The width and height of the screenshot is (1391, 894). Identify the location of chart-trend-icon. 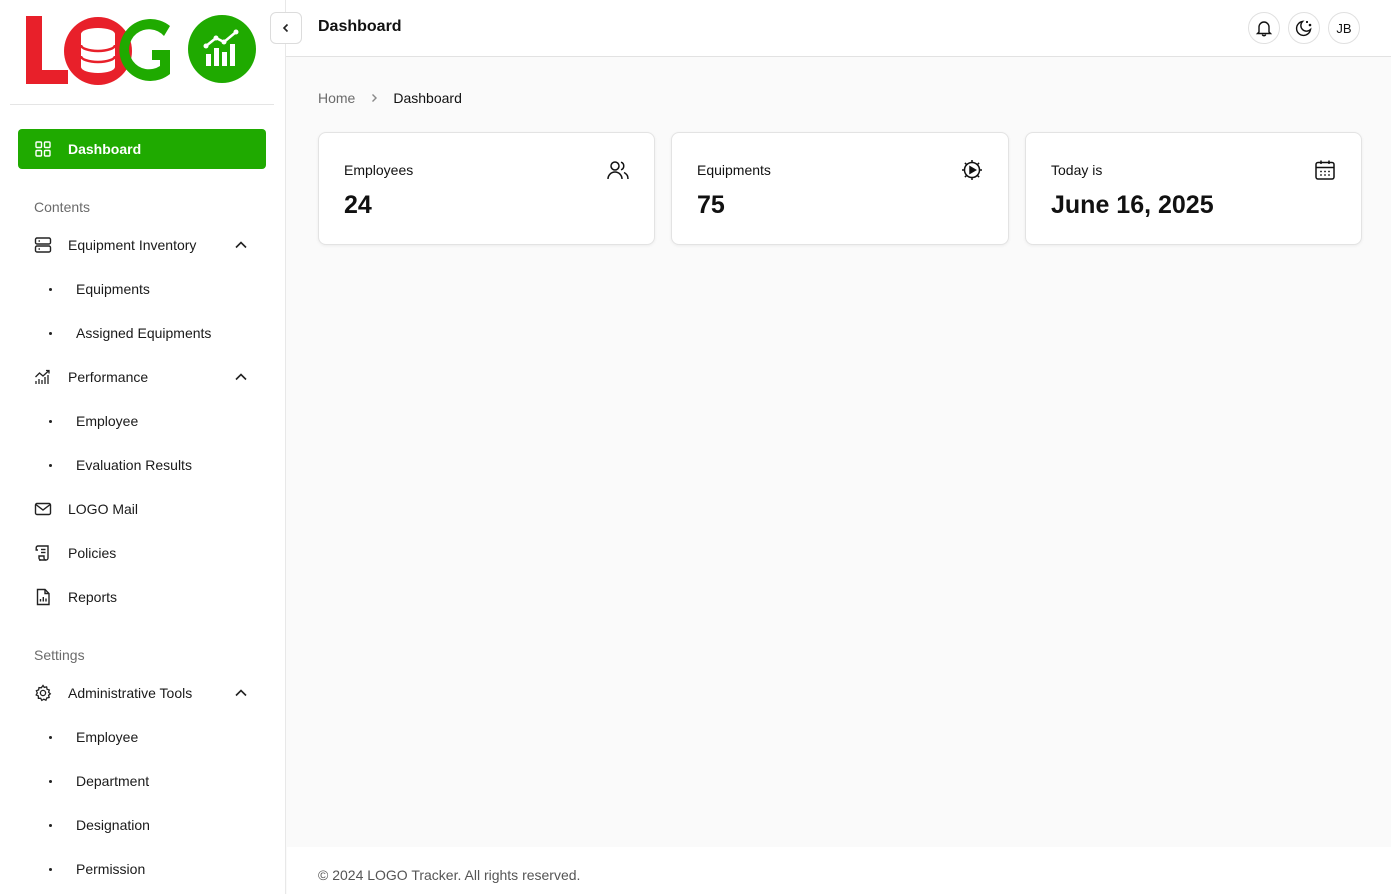
(43, 377).